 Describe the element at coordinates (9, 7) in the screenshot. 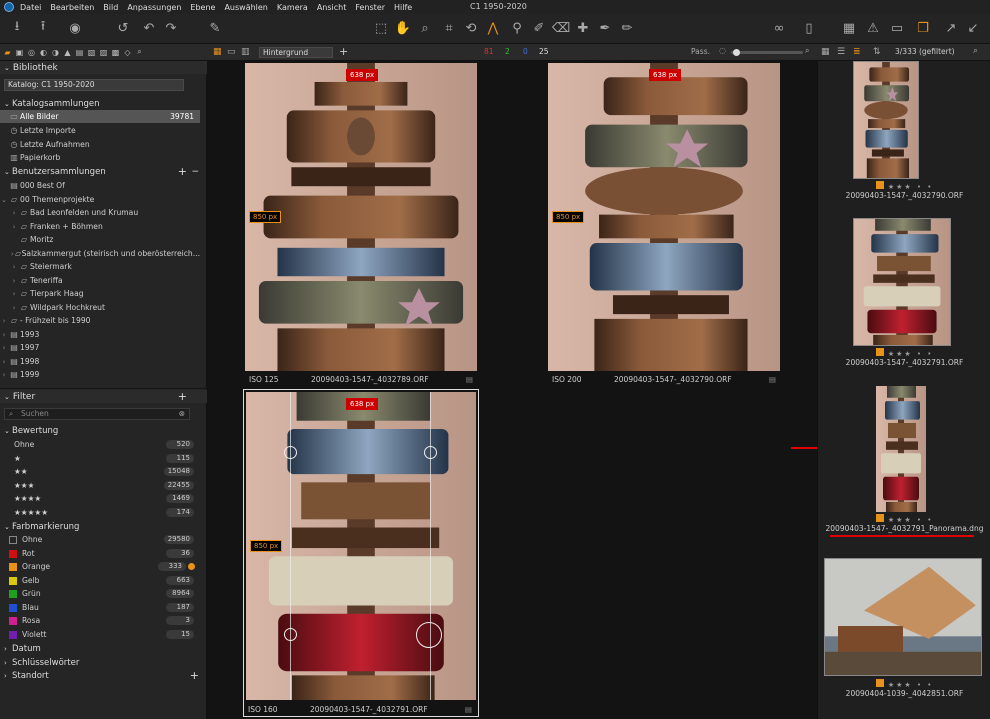

I see `app-logo-icon` at that location.